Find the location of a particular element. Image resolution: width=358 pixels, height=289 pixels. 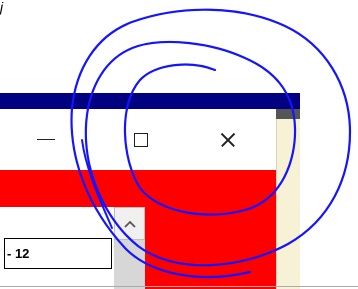

close-icon is located at coordinates (228, 140).